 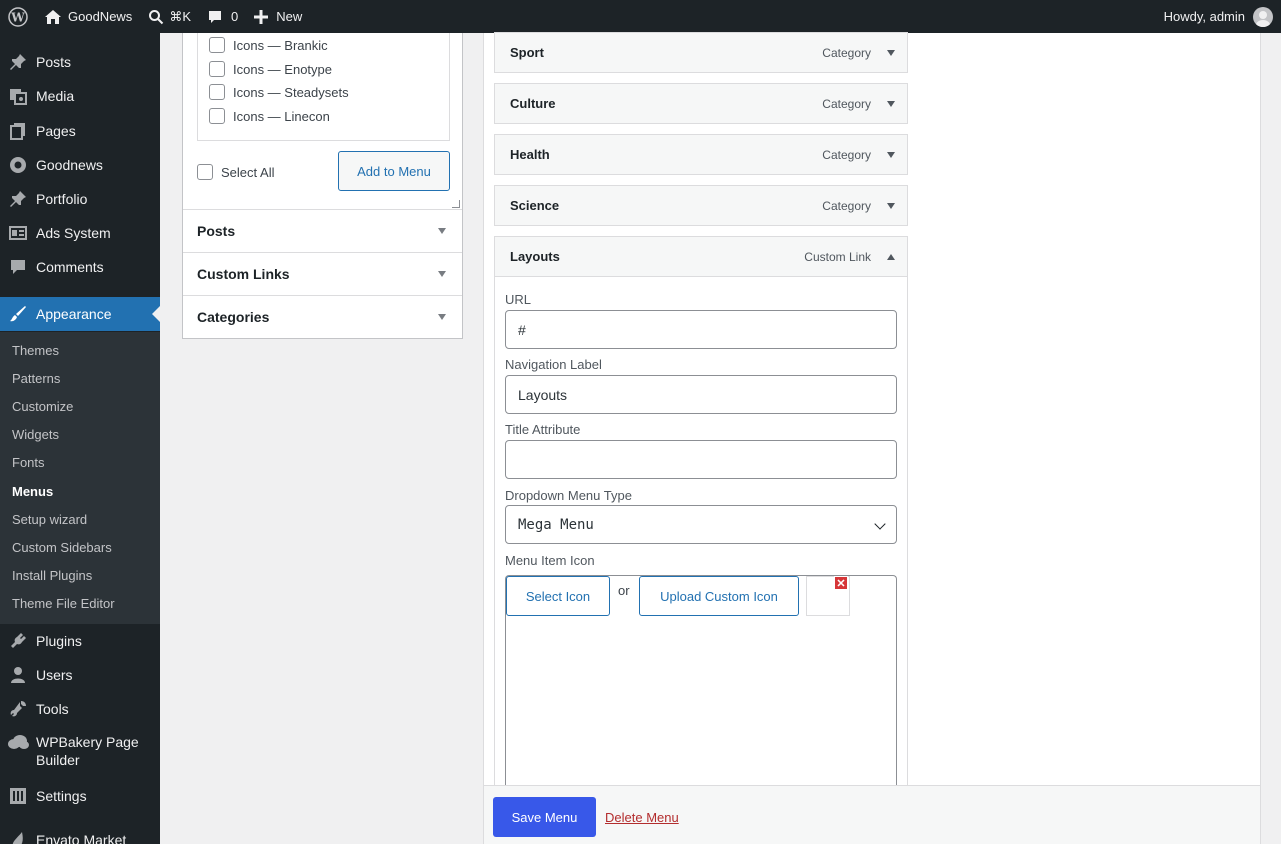 I want to click on submenu-theme-file-editor: Theme File Editor, so click(x=63, y=603).